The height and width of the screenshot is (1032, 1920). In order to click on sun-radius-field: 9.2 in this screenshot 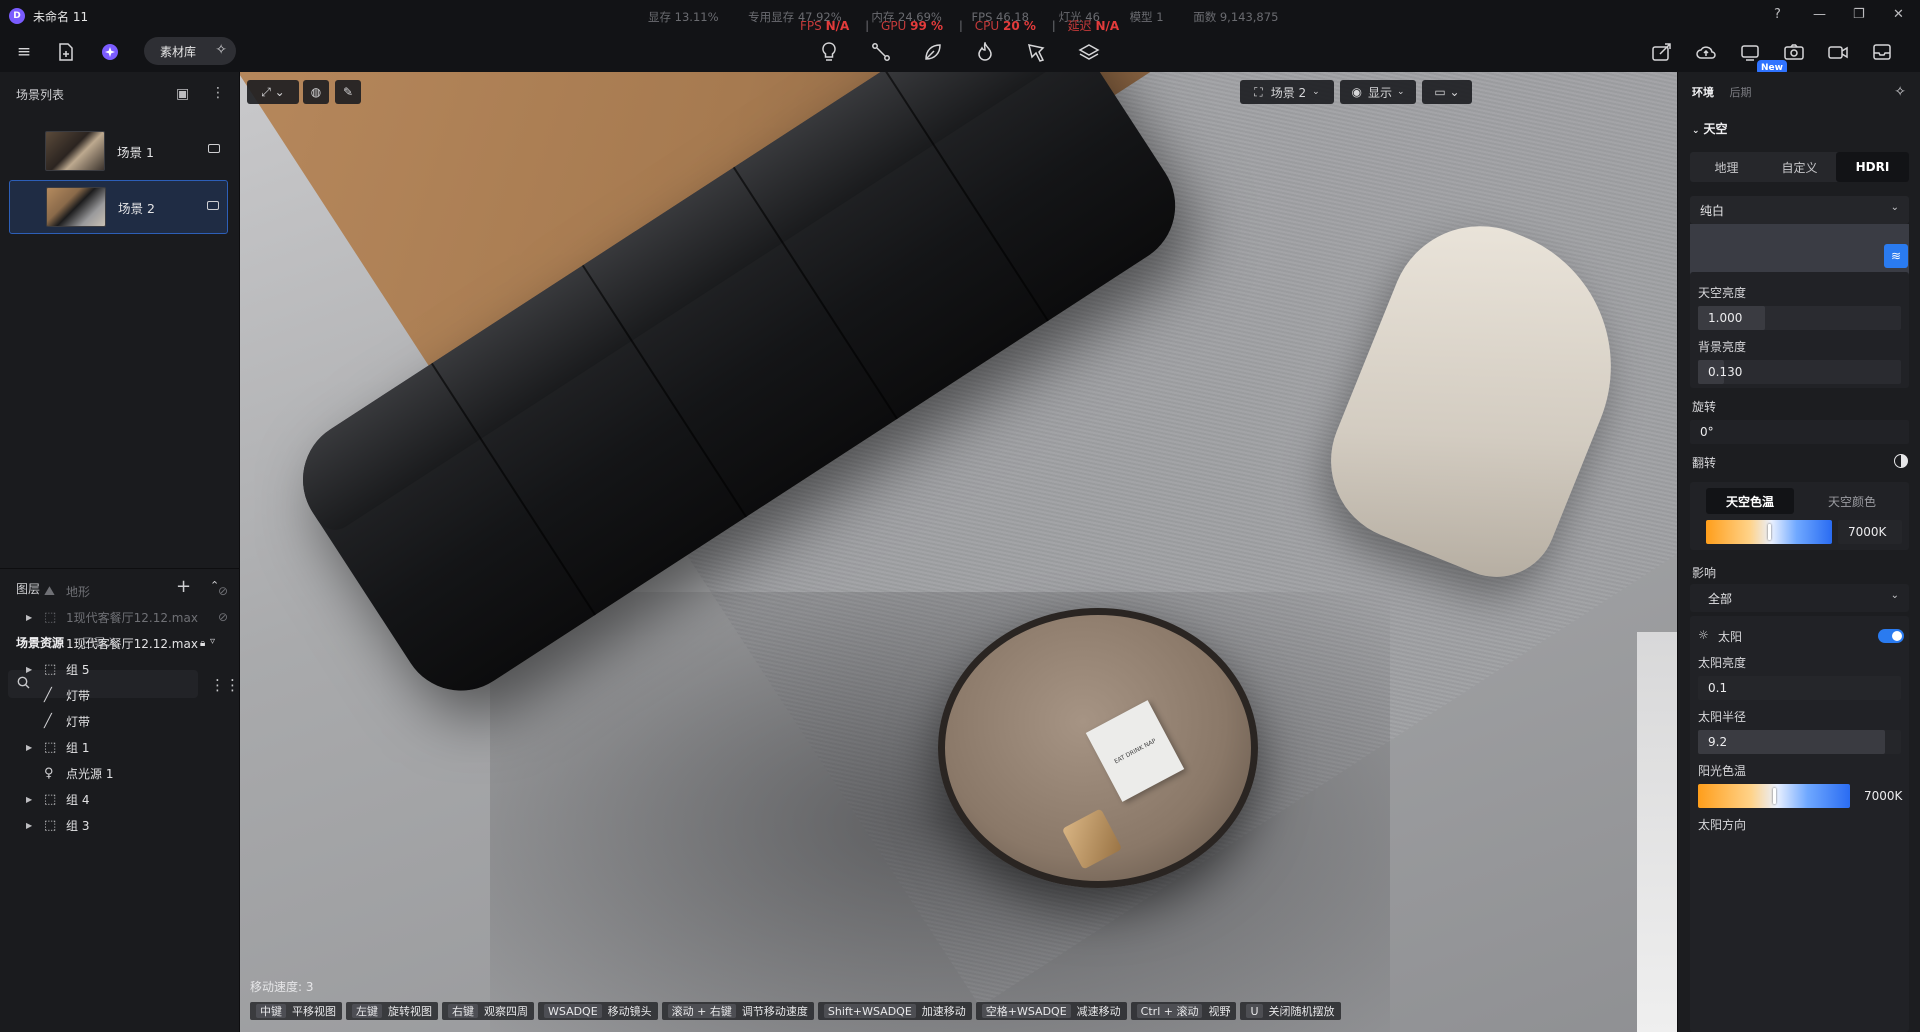, I will do `click(1799, 742)`.